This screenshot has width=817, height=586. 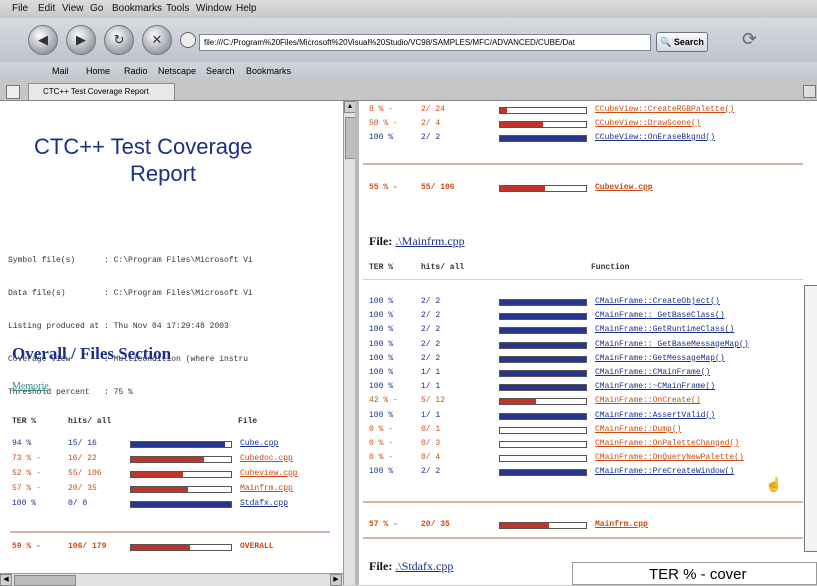 What do you see at coordinates (60, 71) in the screenshot?
I see `bookmark-mail: Mail` at bounding box center [60, 71].